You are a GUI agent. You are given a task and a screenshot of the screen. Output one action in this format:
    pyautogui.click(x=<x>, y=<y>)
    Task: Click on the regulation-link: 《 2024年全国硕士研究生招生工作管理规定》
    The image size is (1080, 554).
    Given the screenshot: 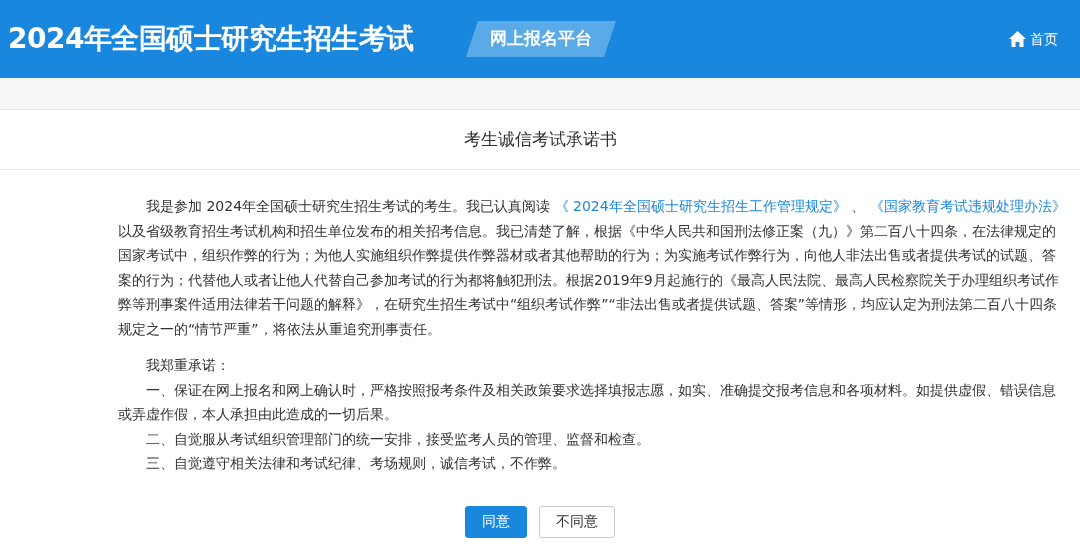 What is the action you would take?
    pyautogui.click(x=700, y=206)
    